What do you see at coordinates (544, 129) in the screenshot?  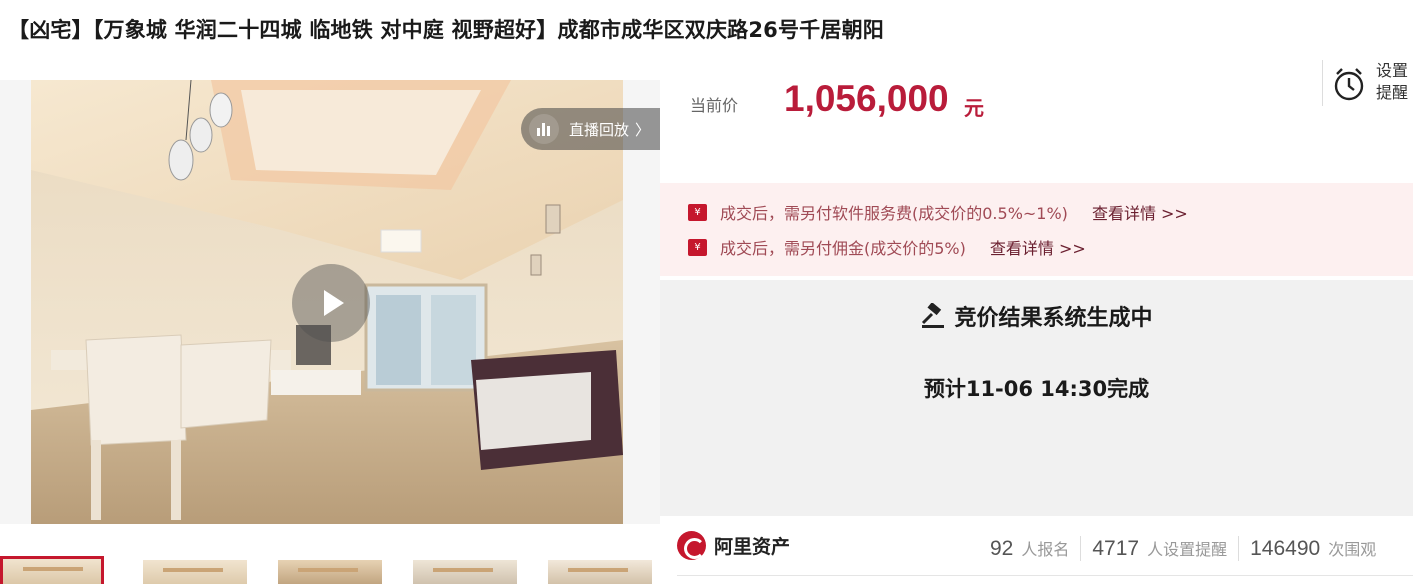 I see `bar-chart-icon` at bounding box center [544, 129].